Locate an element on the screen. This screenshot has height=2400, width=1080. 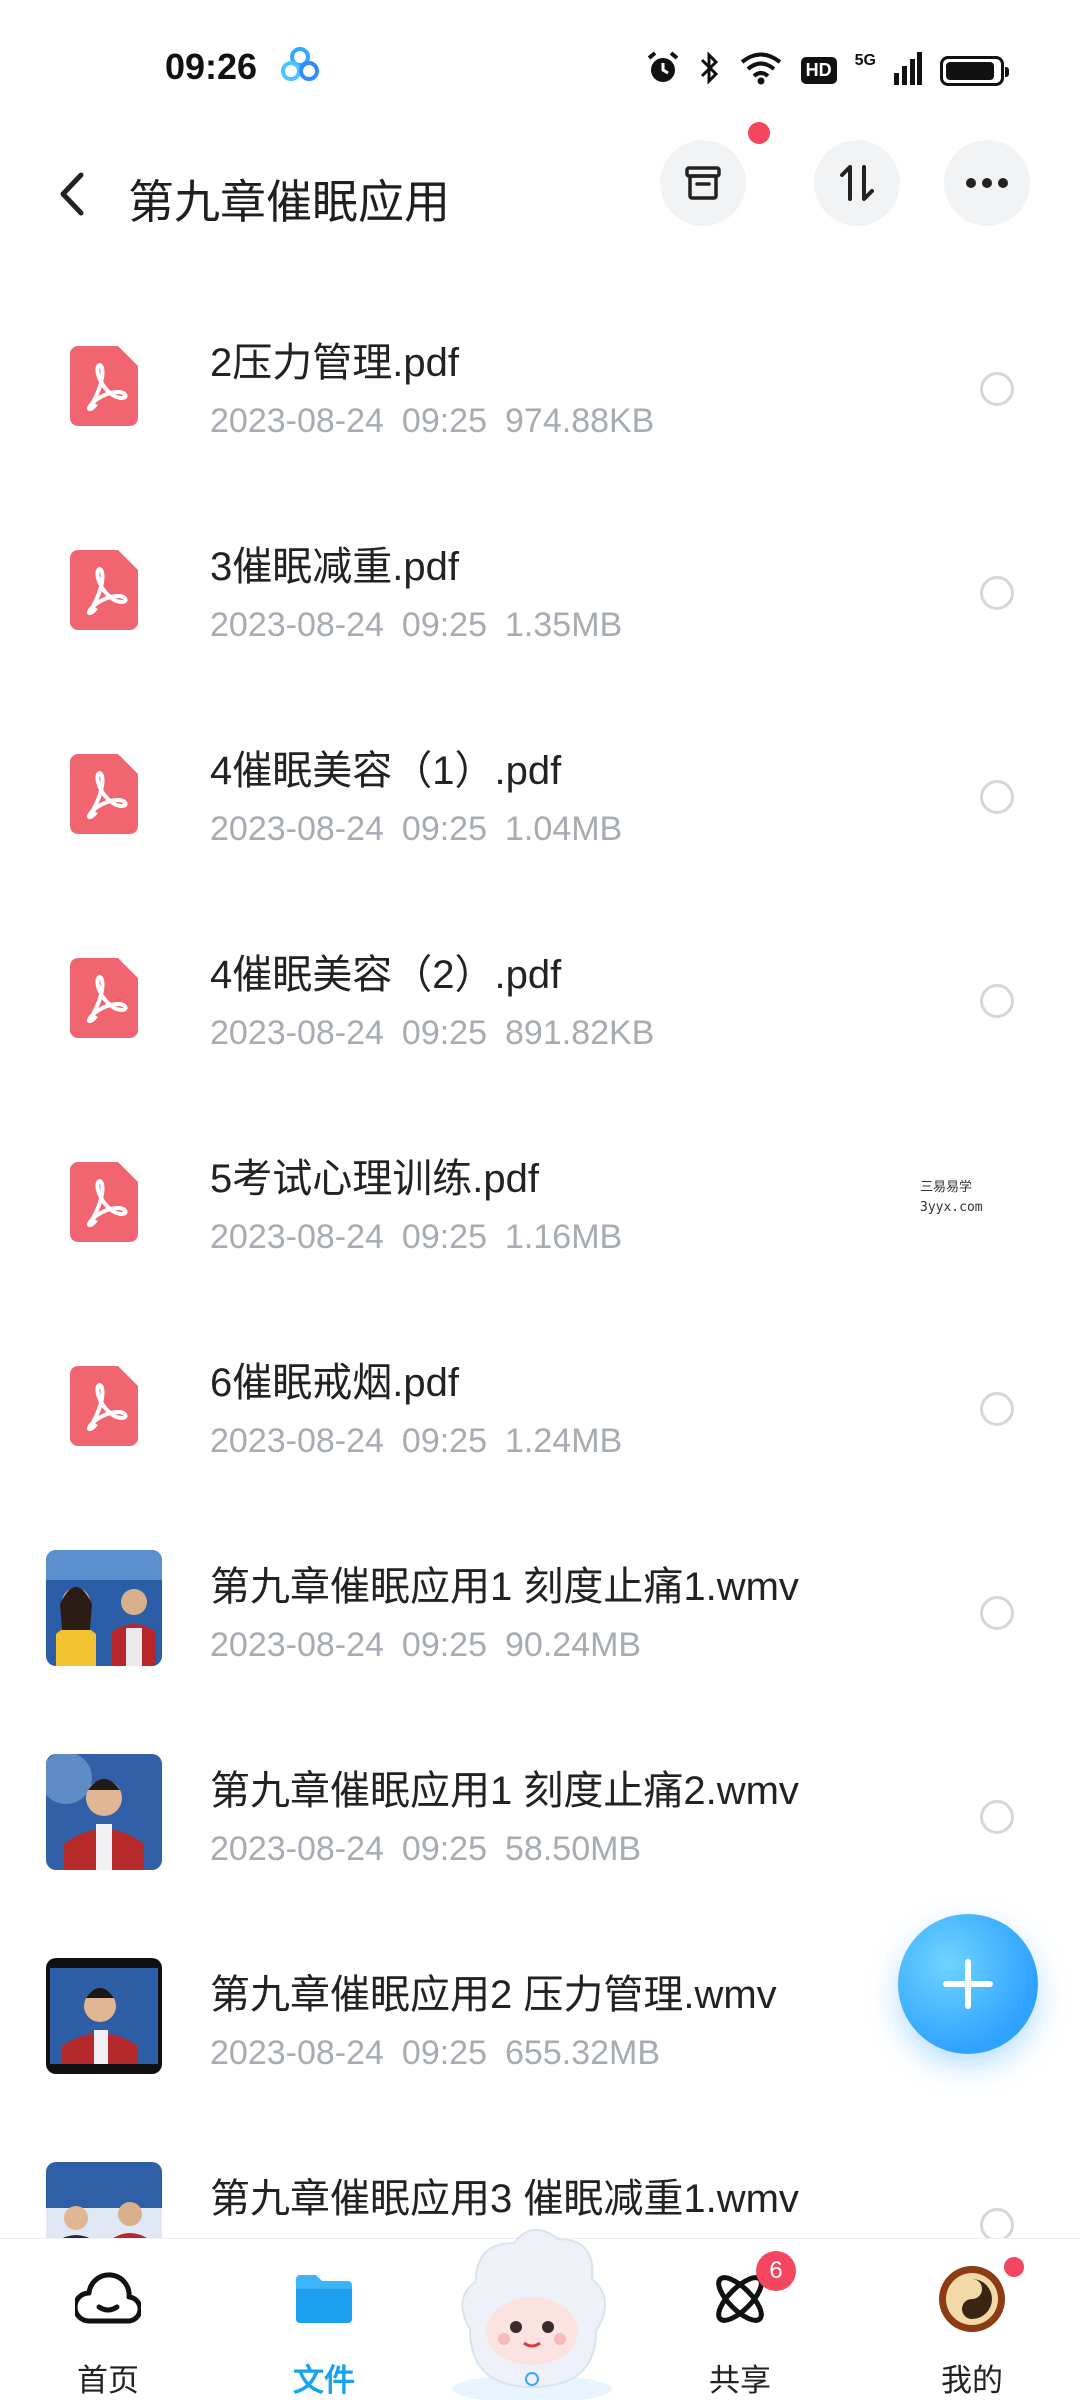
more-icon is located at coordinates (987, 183).